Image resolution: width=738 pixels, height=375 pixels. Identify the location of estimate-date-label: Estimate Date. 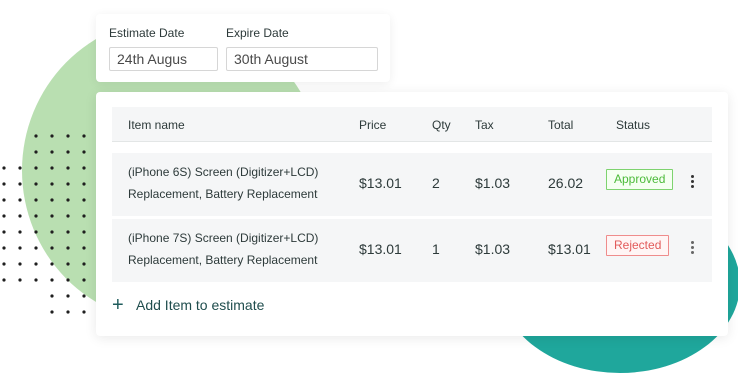
(147, 33).